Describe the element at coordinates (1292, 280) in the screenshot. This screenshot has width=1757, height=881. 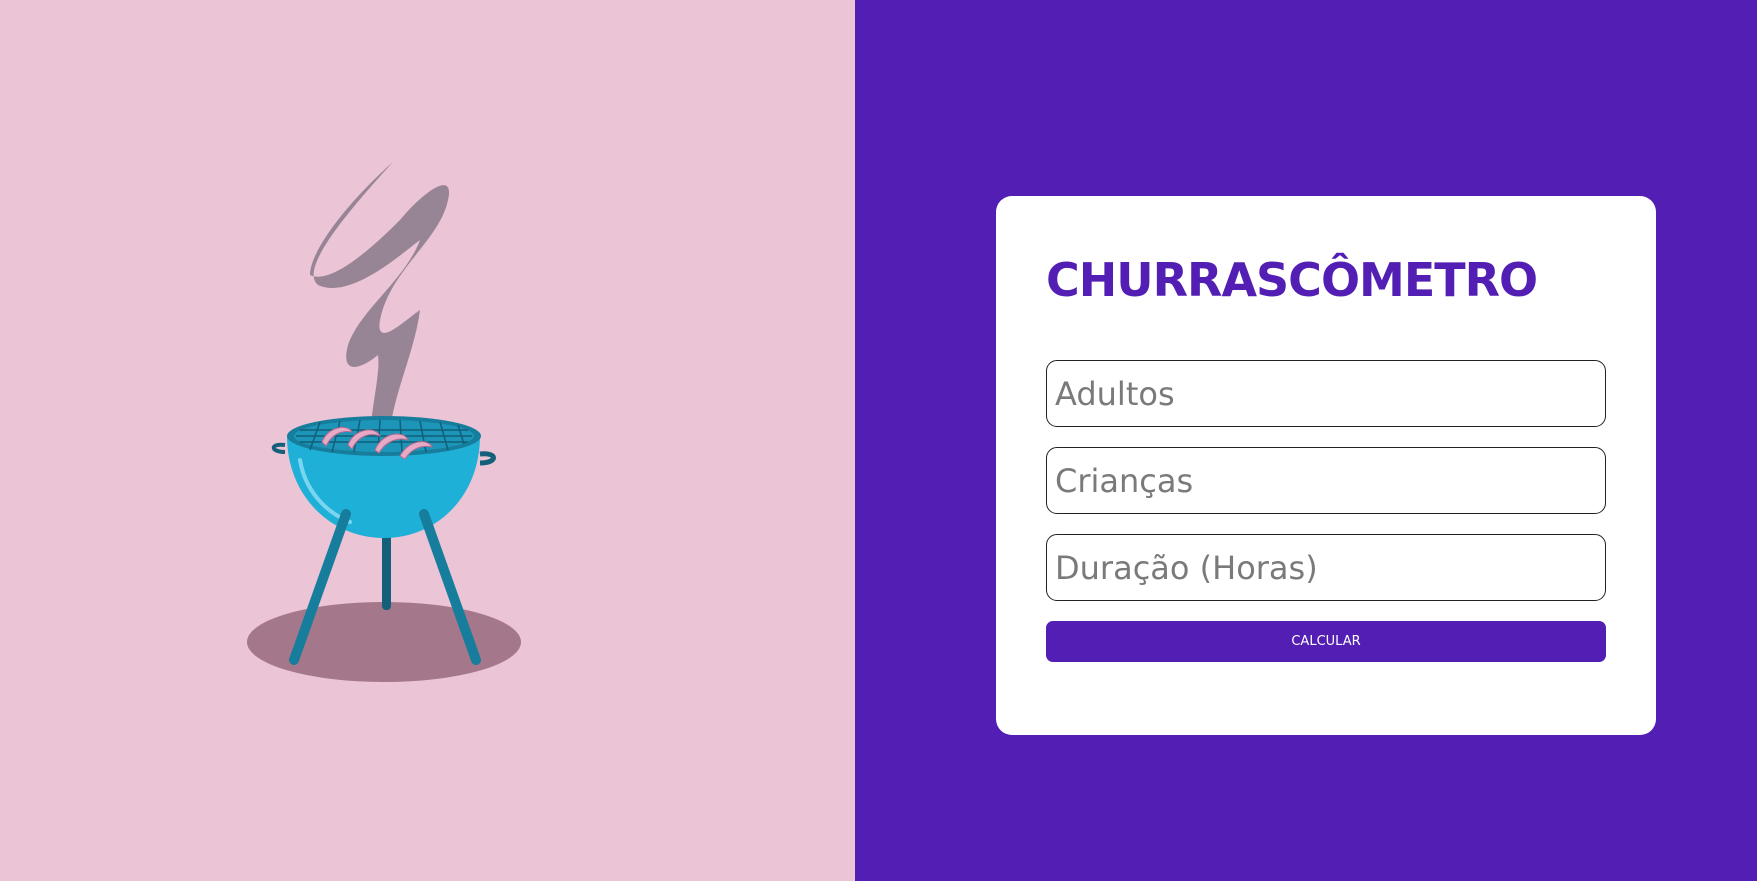
I see `page-title: CHURRASCÔMETRO` at that location.